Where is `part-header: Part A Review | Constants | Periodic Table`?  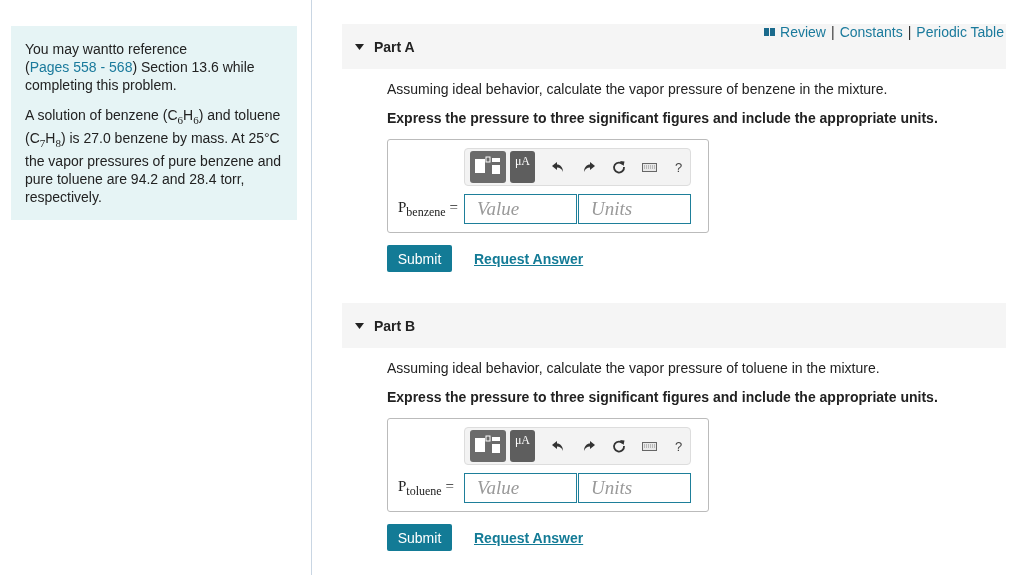 part-header: Part A Review | Constants | Periodic Table is located at coordinates (674, 46).